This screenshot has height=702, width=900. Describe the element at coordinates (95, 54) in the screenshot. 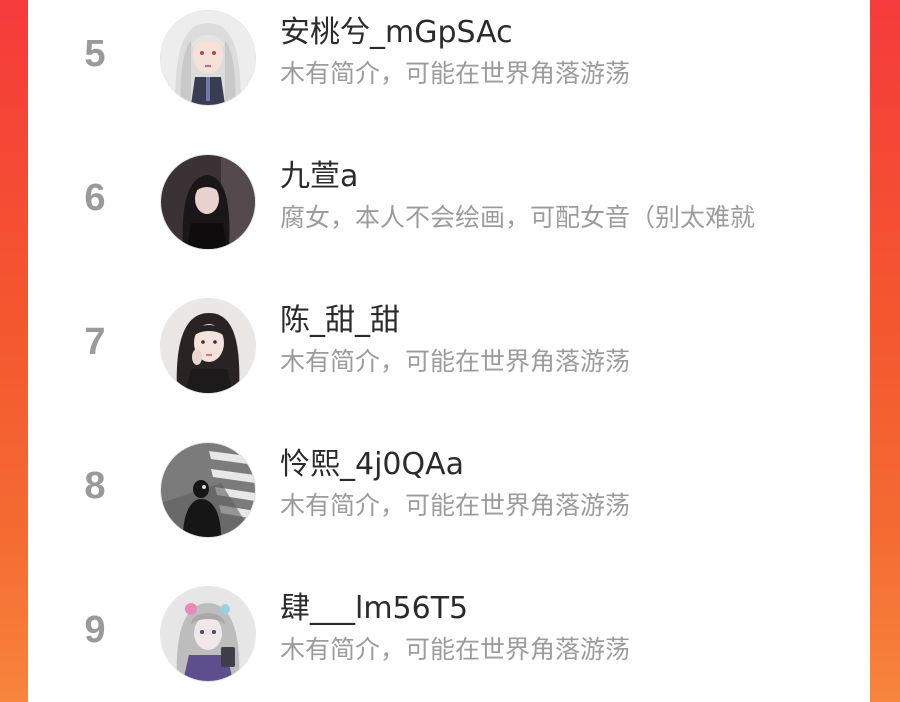

I see `rank-number: 5` at that location.